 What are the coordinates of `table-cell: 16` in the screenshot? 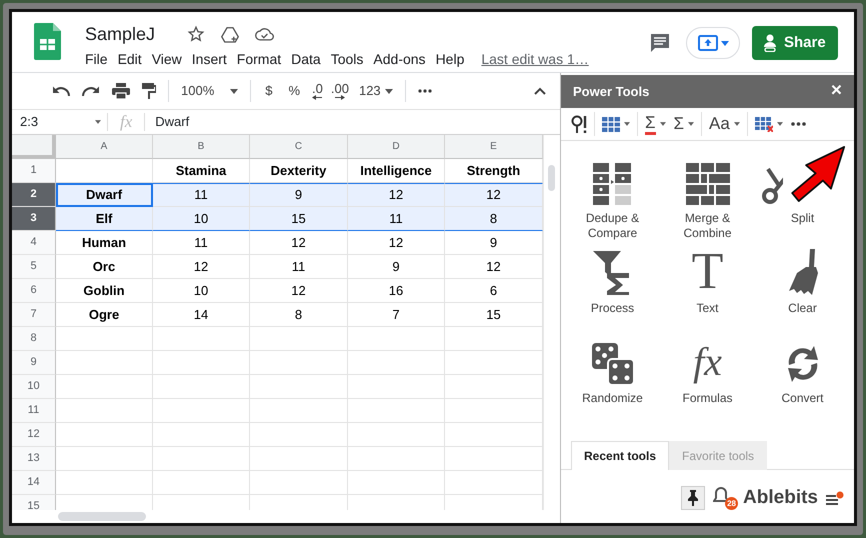 It's located at (396, 291).